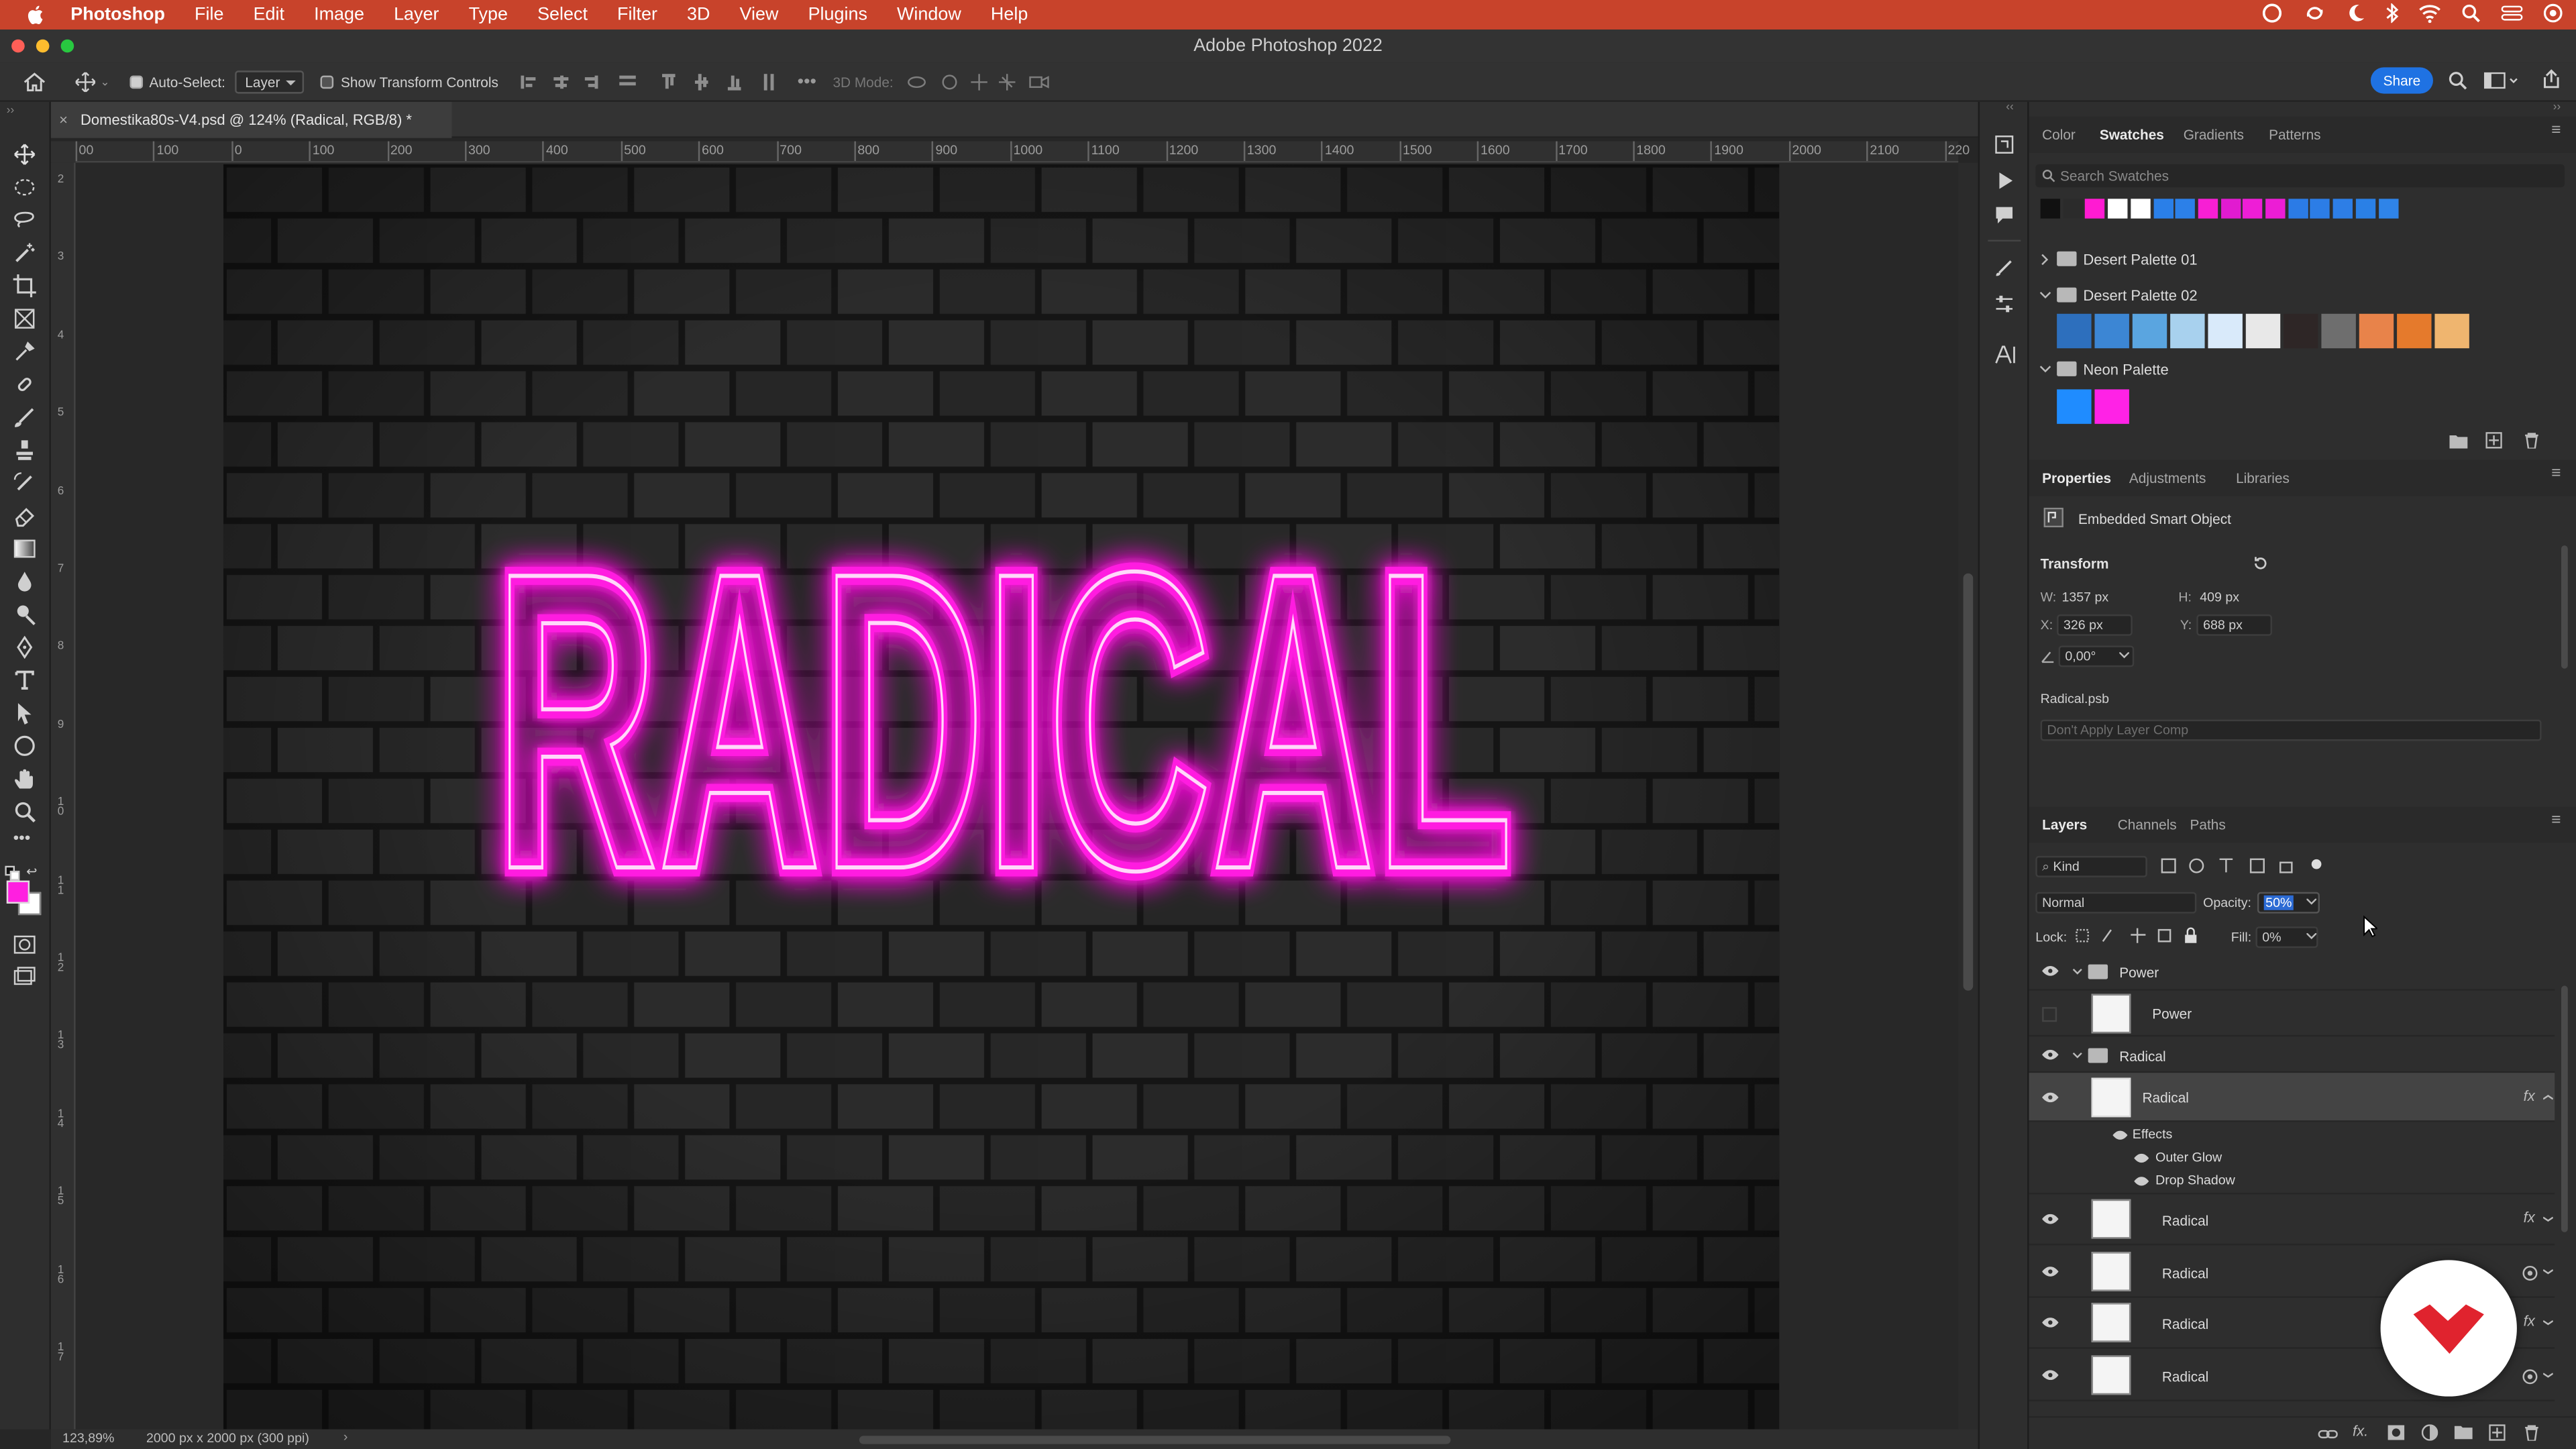  Describe the element at coordinates (2532, 1432) in the screenshot. I see `delete-layer-icon` at that location.